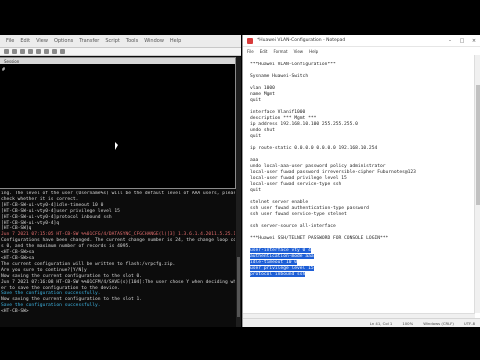  Describe the element at coordinates (89, 41) in the screenshot. I see `terminal-menu-item: Transfer` at that location.